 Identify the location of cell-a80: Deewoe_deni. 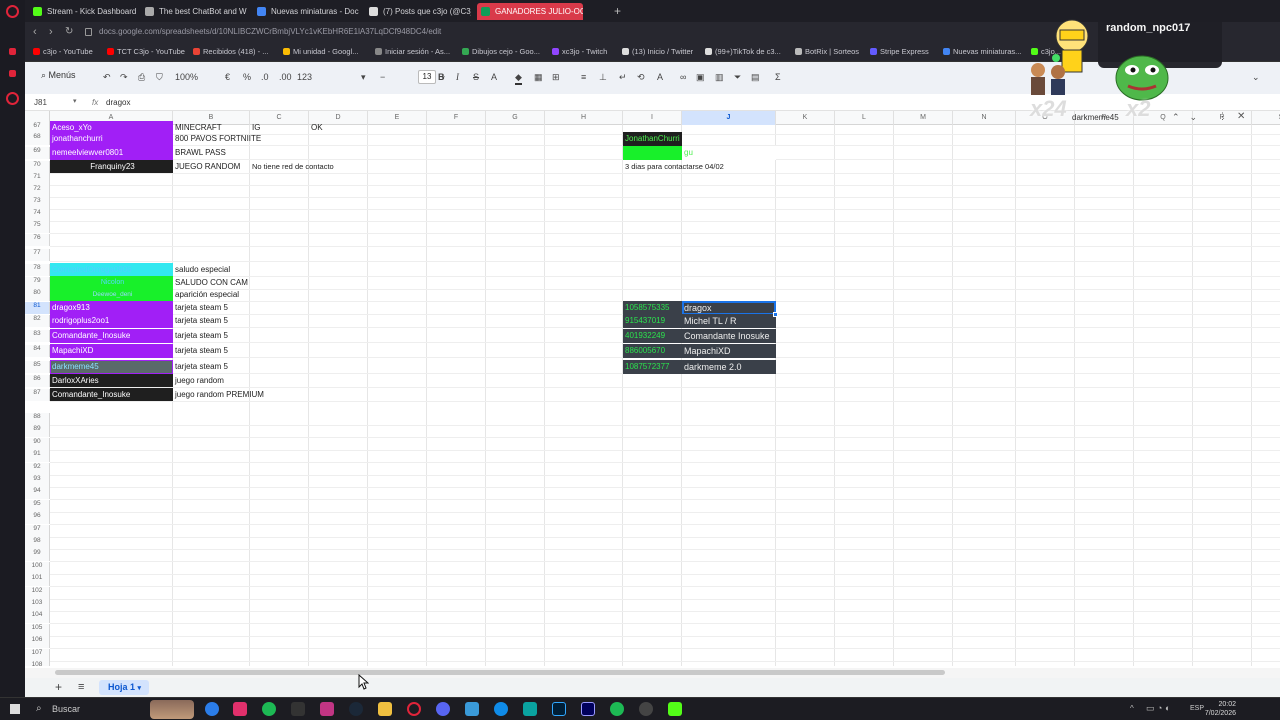
(111, 294).